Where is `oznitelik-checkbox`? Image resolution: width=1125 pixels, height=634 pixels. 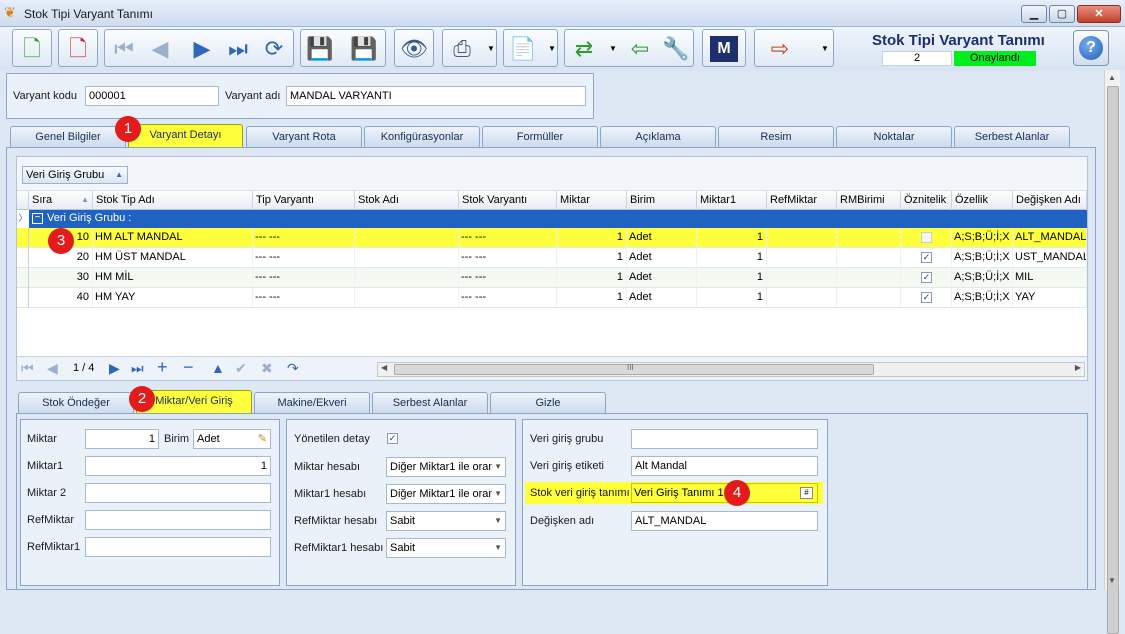 oznitelik-checkbox is located at coordinates (926, 237).